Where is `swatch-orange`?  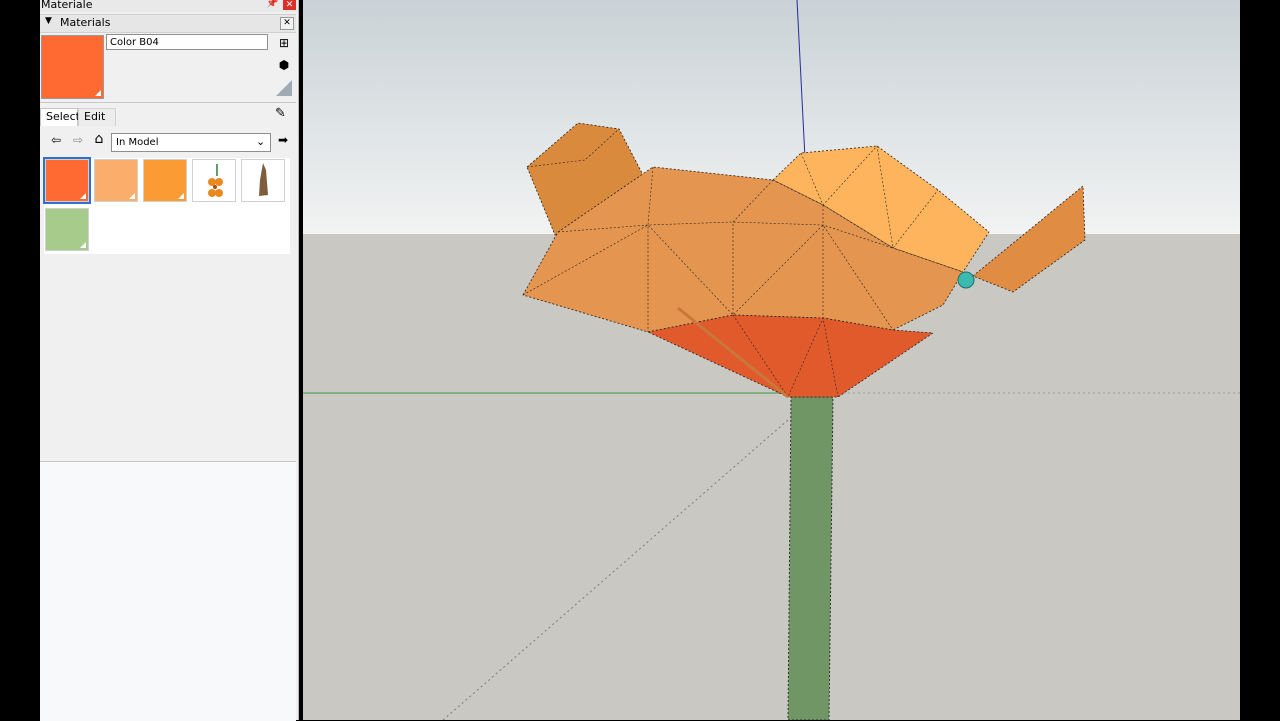
swatch-orange is located at coordinates (165, 180).